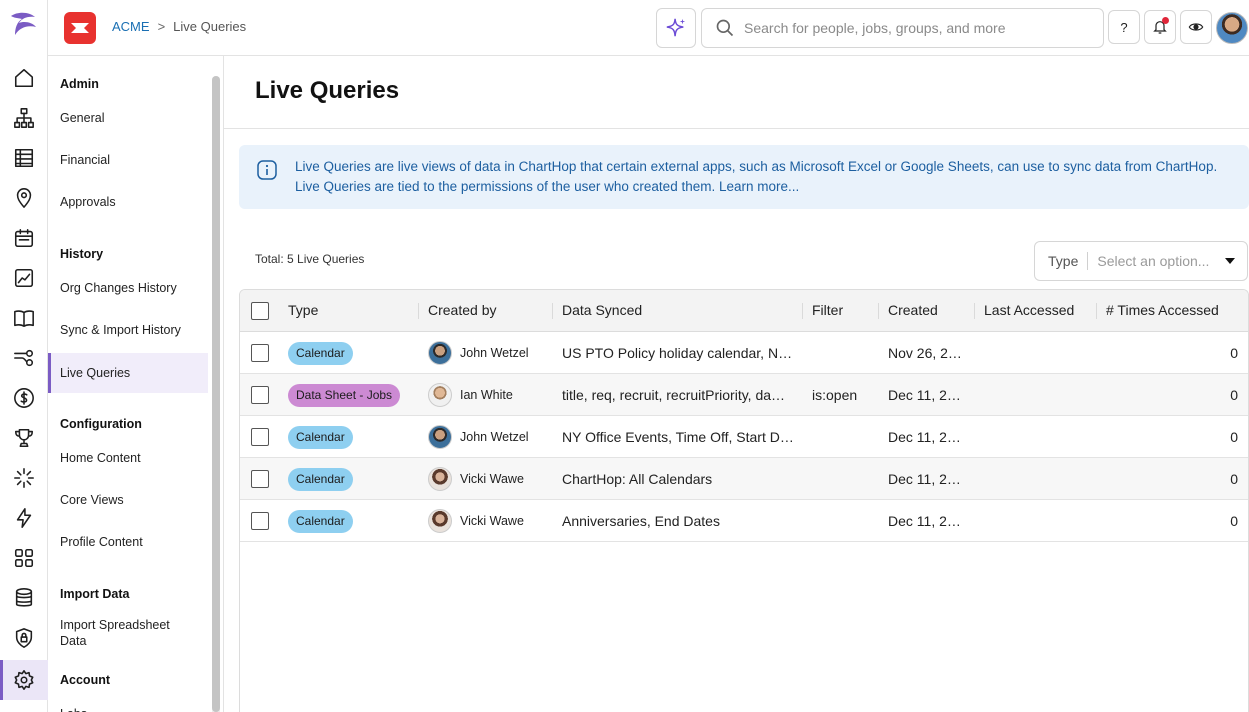 Image resolution: width=1249 pixels, height=712 pixels. Describe the element at coordinates (1029, 310) in the screenshot. I see `column-header-last-accessed: Last Accessed` at that location.